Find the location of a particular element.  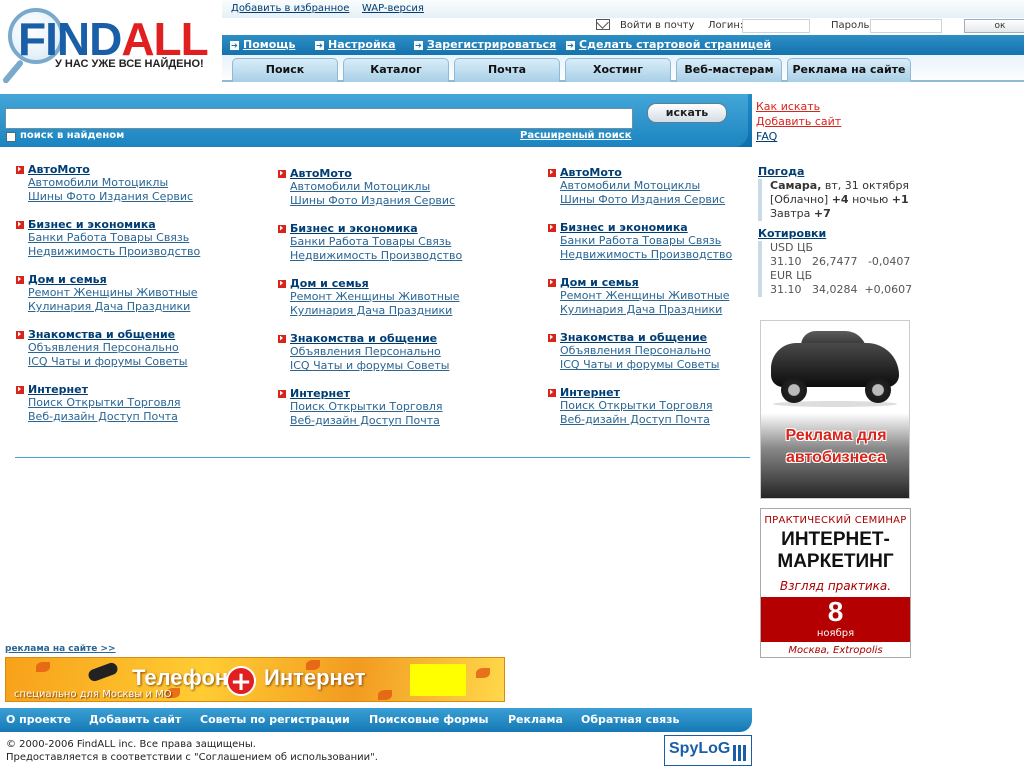

car-ad-banner: Реклама для автобизнеса is located at coordinates (835, 409).